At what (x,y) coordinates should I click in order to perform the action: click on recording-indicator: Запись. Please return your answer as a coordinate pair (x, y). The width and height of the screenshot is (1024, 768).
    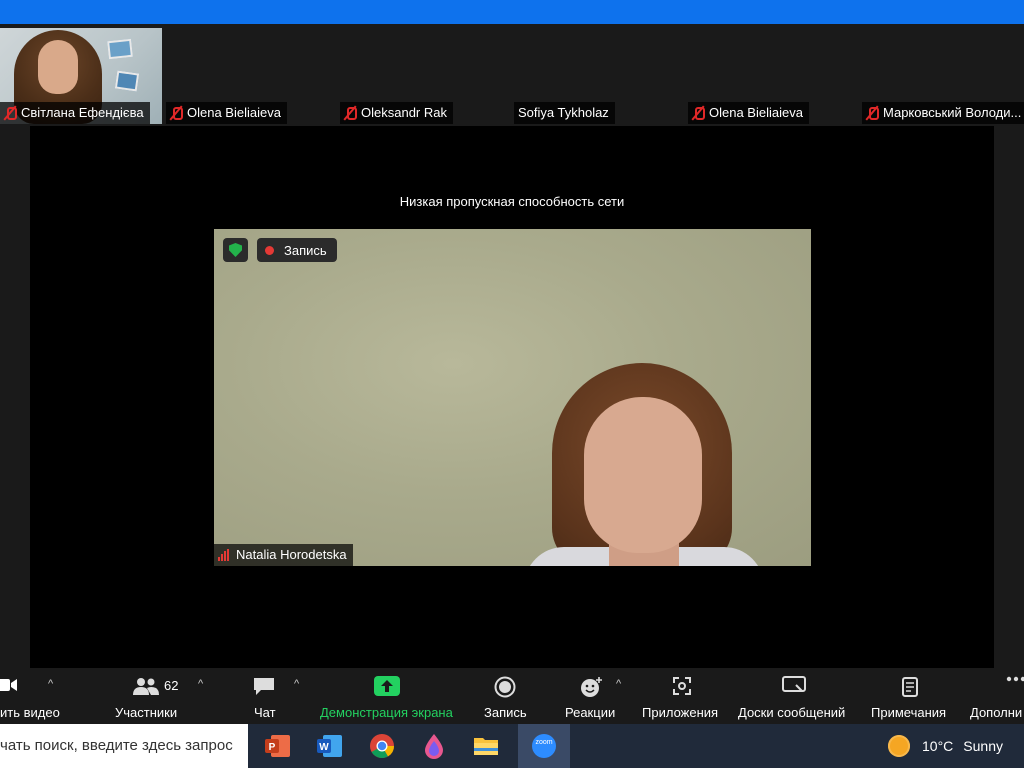
    Looking at the image, I should click on (297, 250).